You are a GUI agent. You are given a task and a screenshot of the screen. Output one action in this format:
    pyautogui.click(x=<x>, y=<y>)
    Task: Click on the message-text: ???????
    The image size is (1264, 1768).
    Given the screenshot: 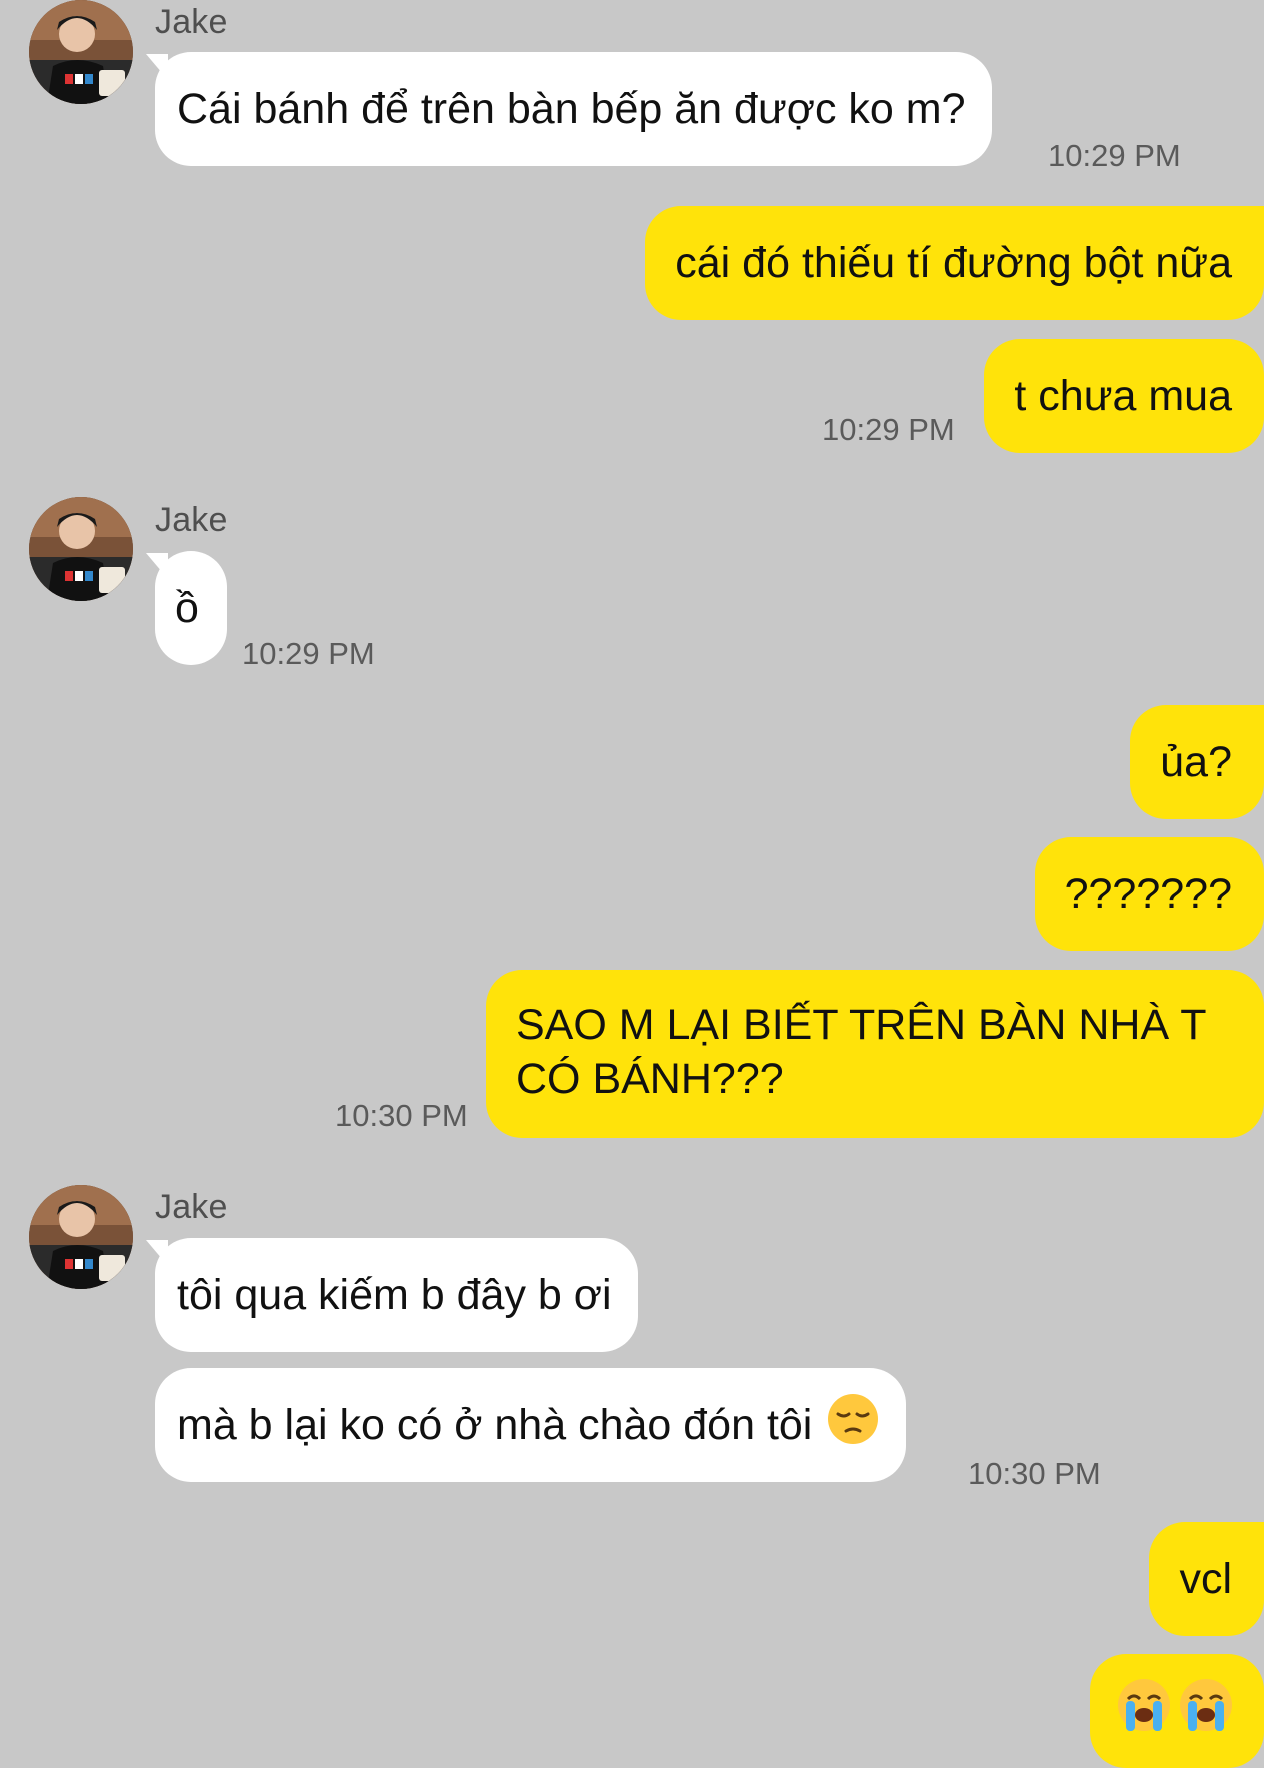 What is the action you would take?
    pyautogui.click(x=1148, y=894)
    